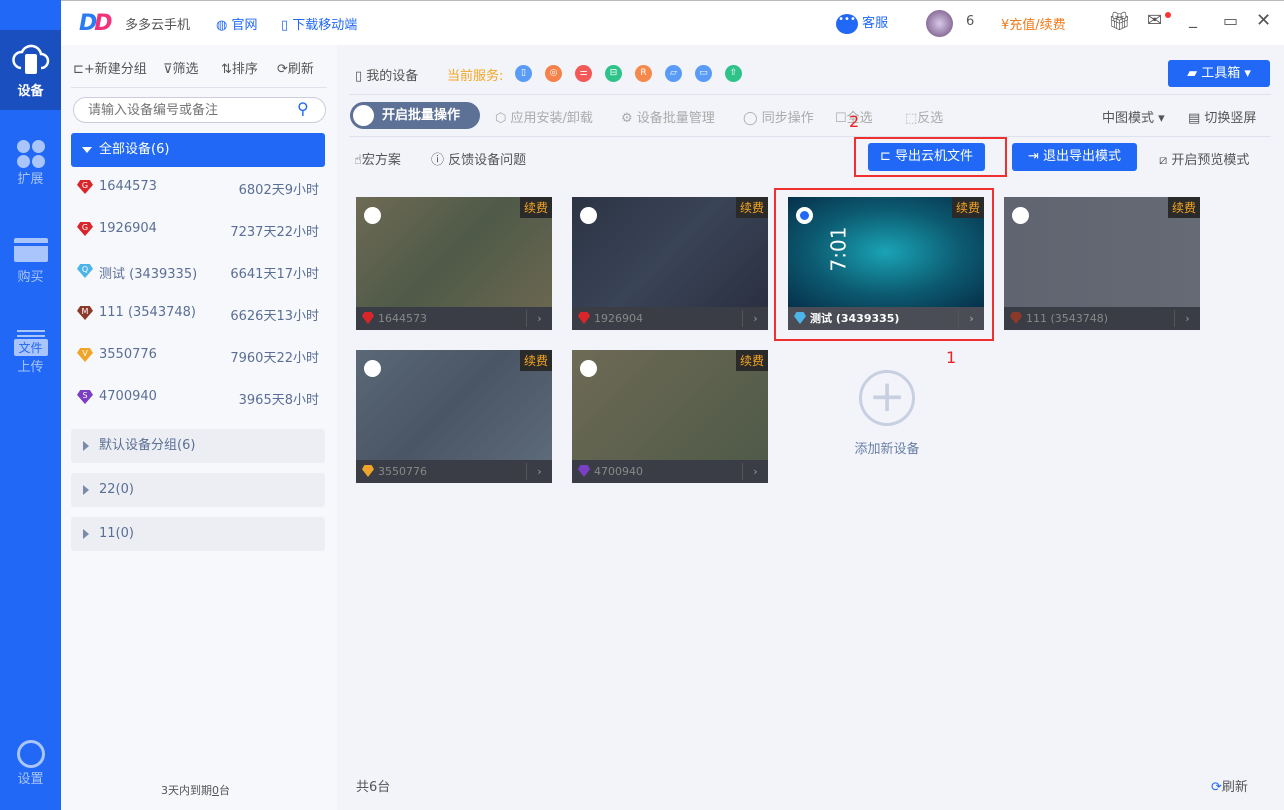  Describe the element at coordinates (643, 73) in the screenshot. I see `service-icon: R` at that location.